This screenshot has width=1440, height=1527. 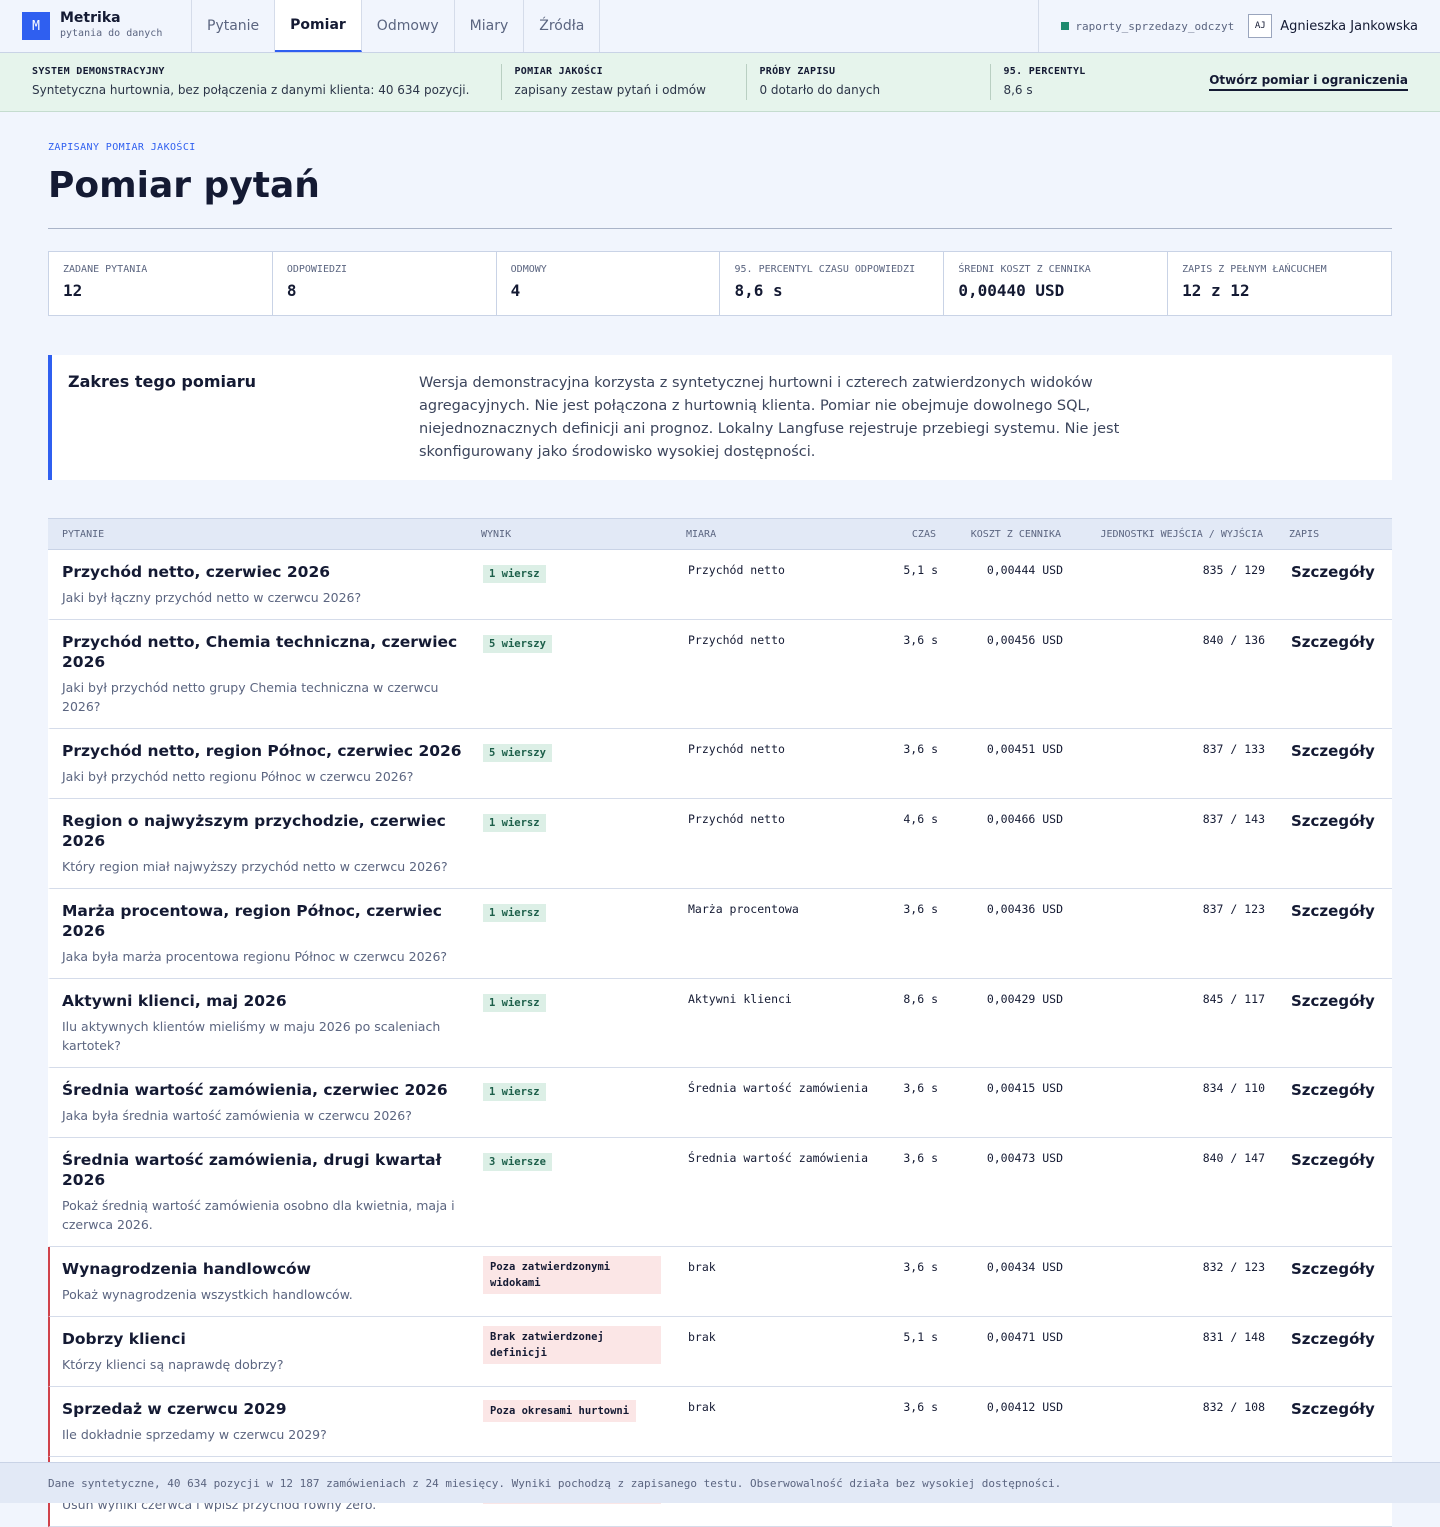 What do you see at coordinates (1260, 26) in the screenshot?
I see `avatar: AJ` at bounding box center [1260, 26].